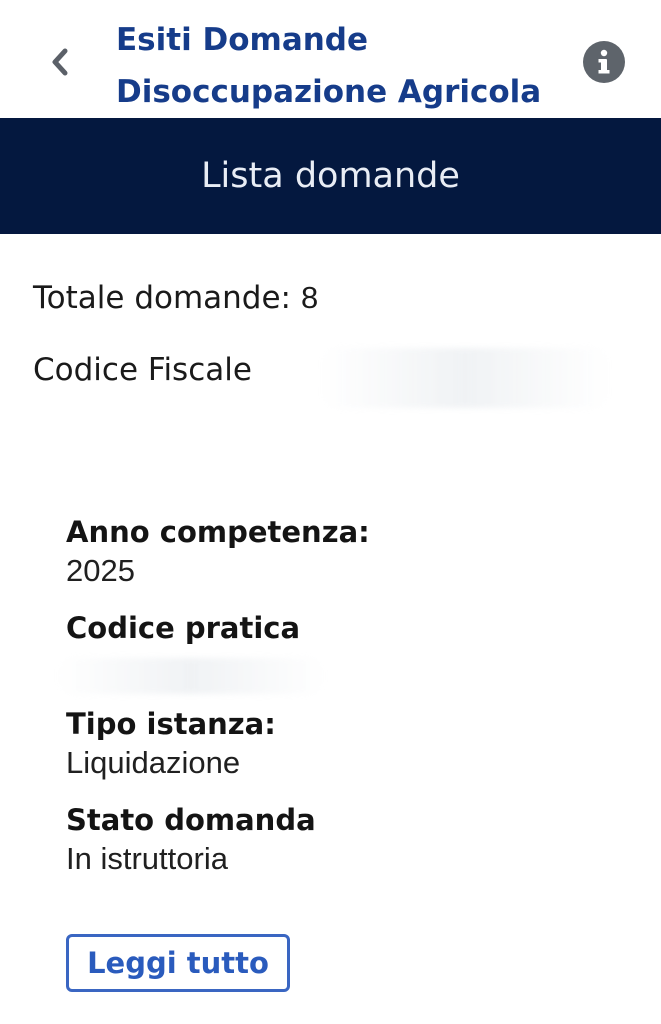  I want to click on stato-domanda-value: In istruttoria, so click(147, 858).